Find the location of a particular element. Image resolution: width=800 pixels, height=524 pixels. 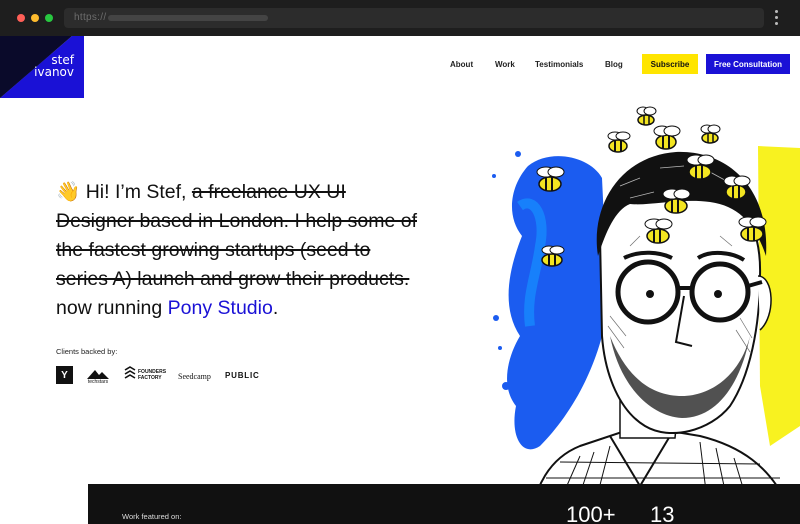

site-logo: stef ivanov is located at coordinates (42, 67).